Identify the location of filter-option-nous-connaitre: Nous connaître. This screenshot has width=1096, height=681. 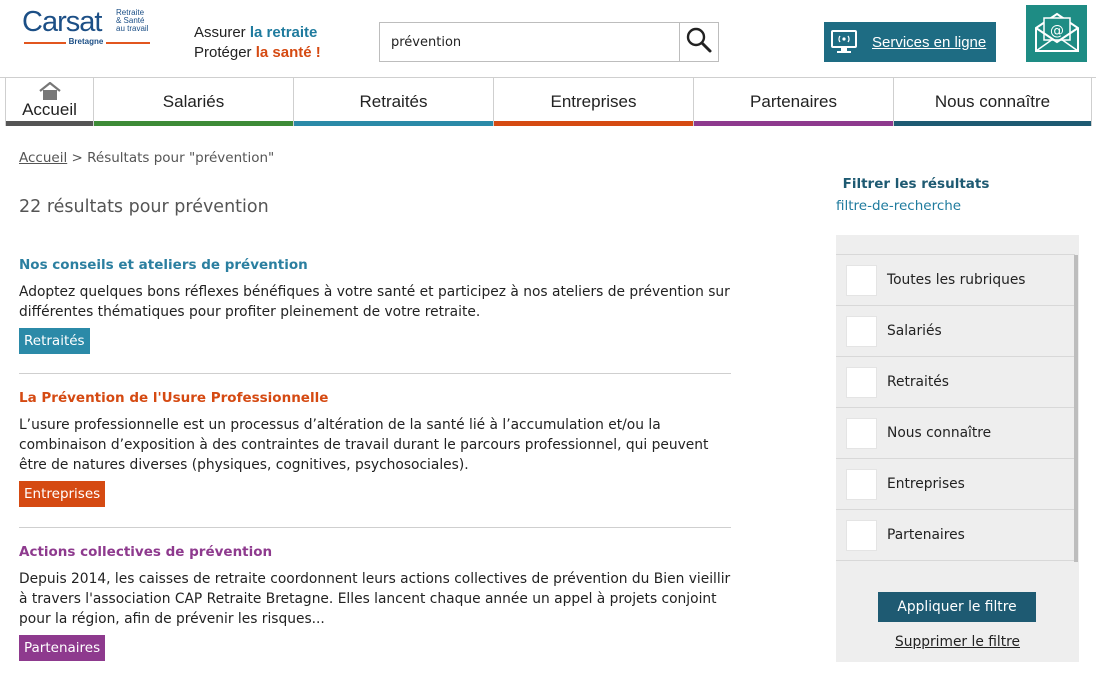
(955, 433).